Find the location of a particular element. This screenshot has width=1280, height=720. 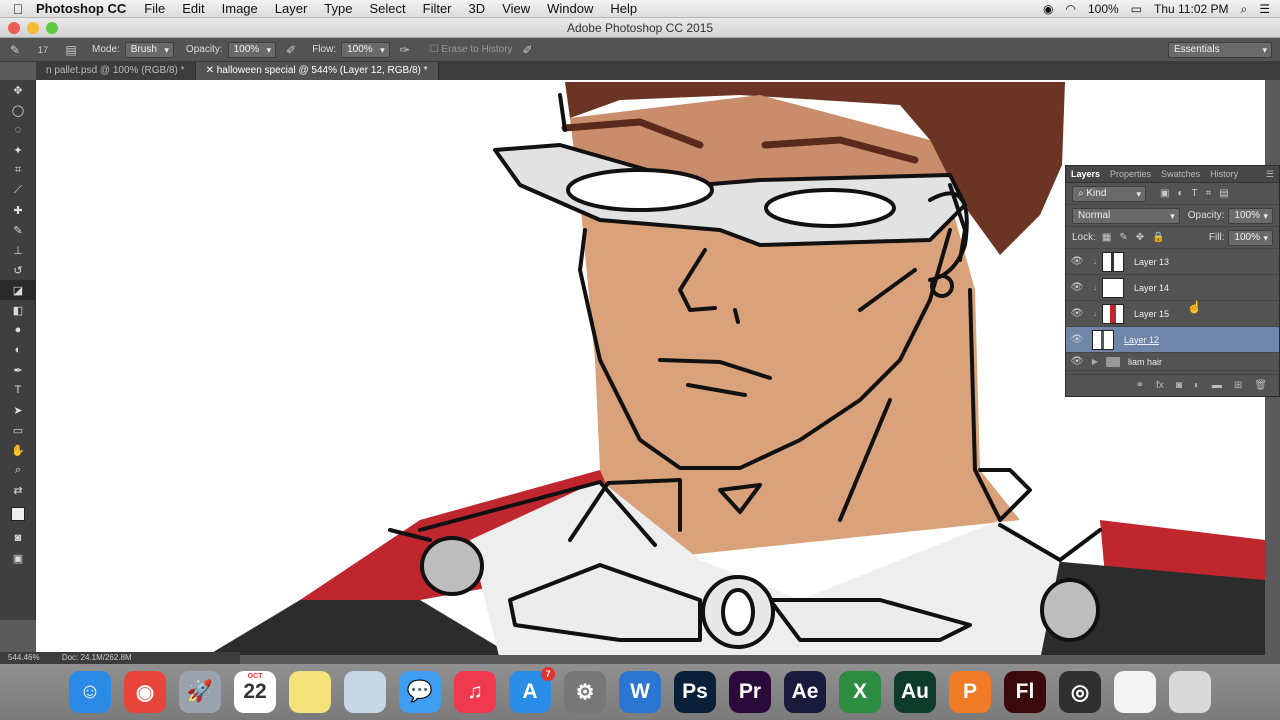

tab-layers: Layers is located at coordinates (1085, 174).